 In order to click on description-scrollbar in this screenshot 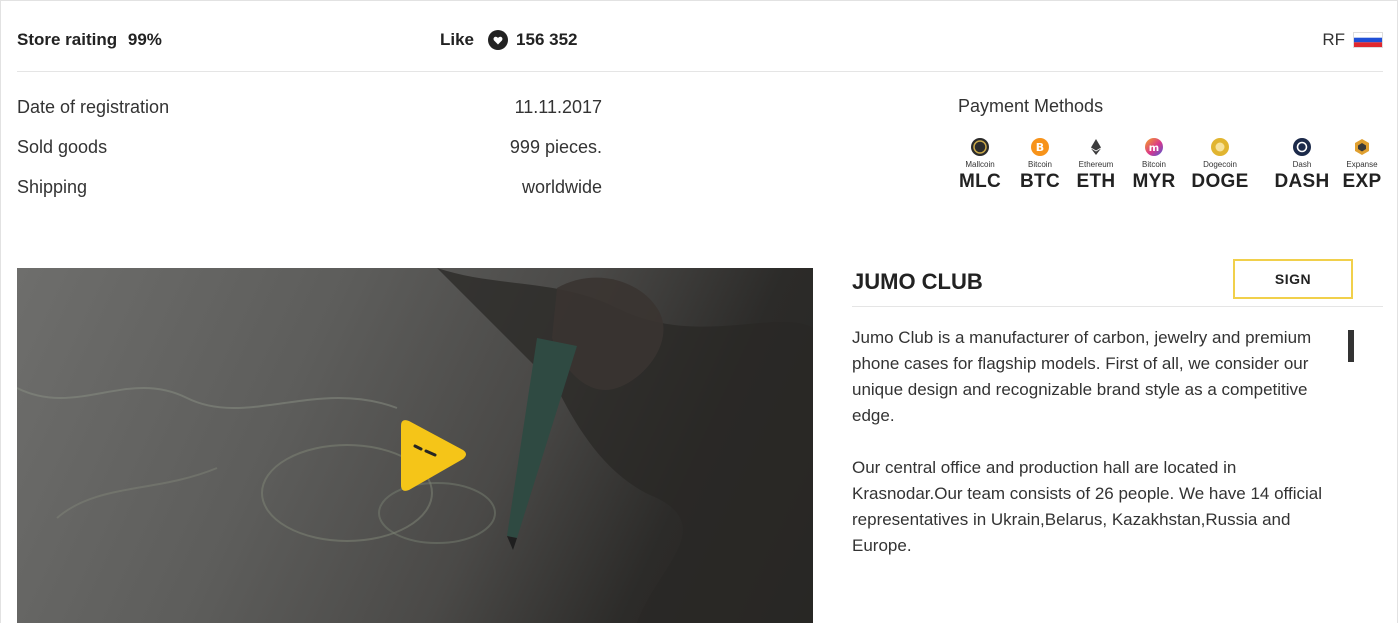, I will do `click(1351, 476)`.